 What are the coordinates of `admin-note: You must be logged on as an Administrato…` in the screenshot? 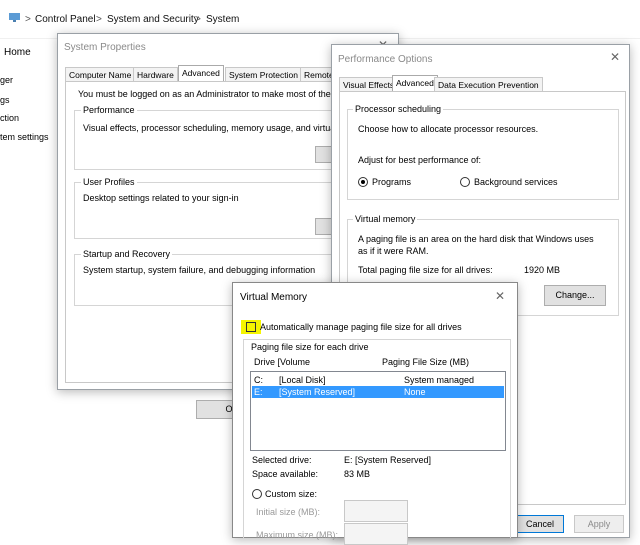 It's located at (210, 94).